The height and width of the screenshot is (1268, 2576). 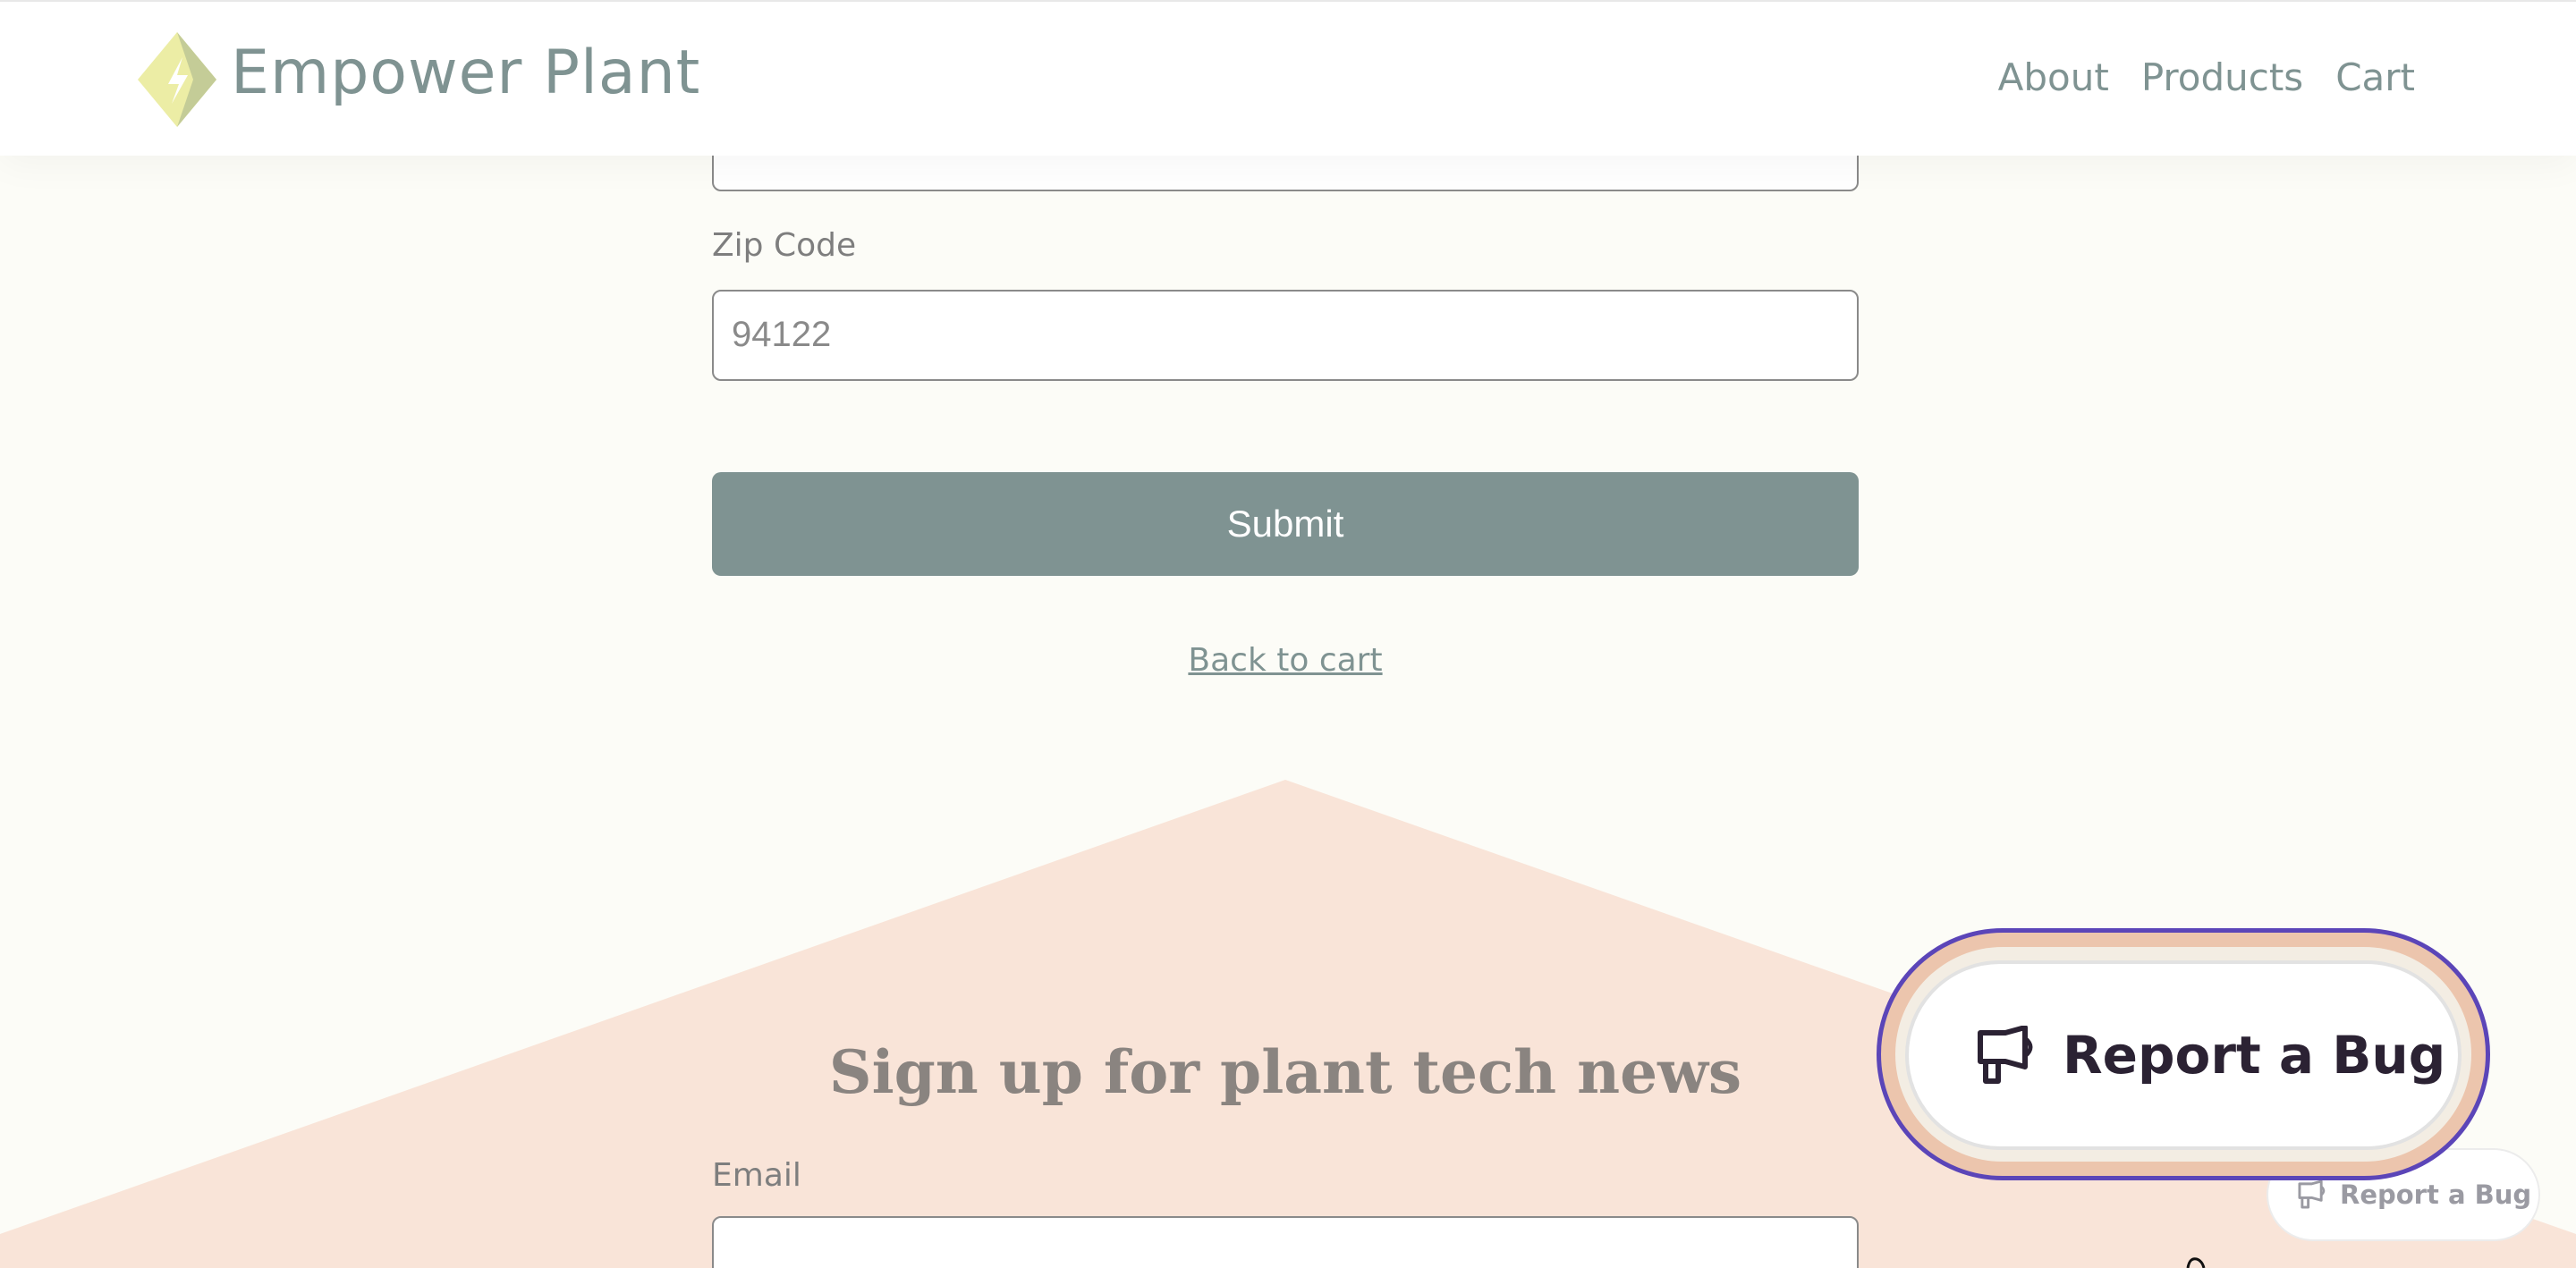 What do you see at coordinates (784, 245) in the screenshot?
I see `zip-code-label: Zip Code` at bounding box center [784, 245].